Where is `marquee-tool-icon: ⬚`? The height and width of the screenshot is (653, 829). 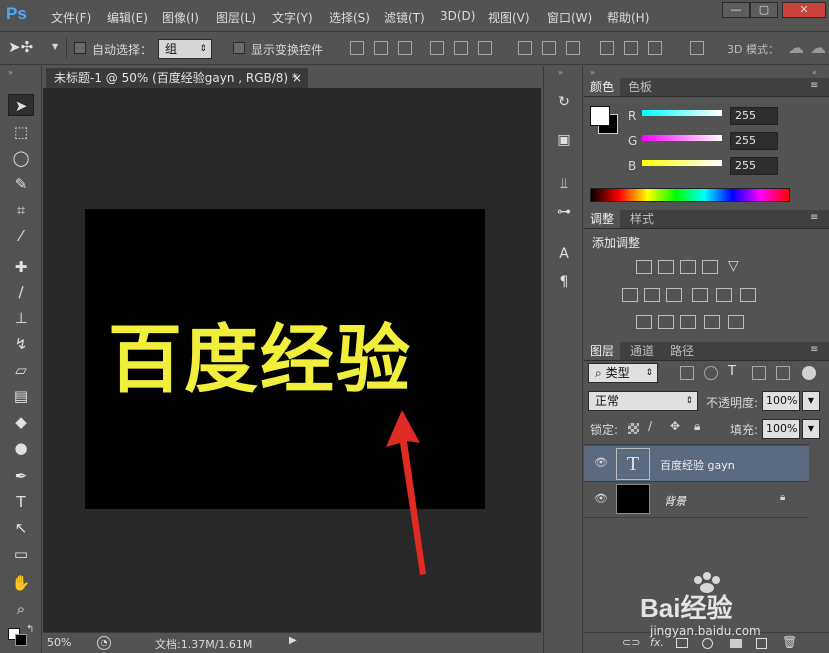
marquee-tool-icon: ⬚ is located at coordinates (21, 132).